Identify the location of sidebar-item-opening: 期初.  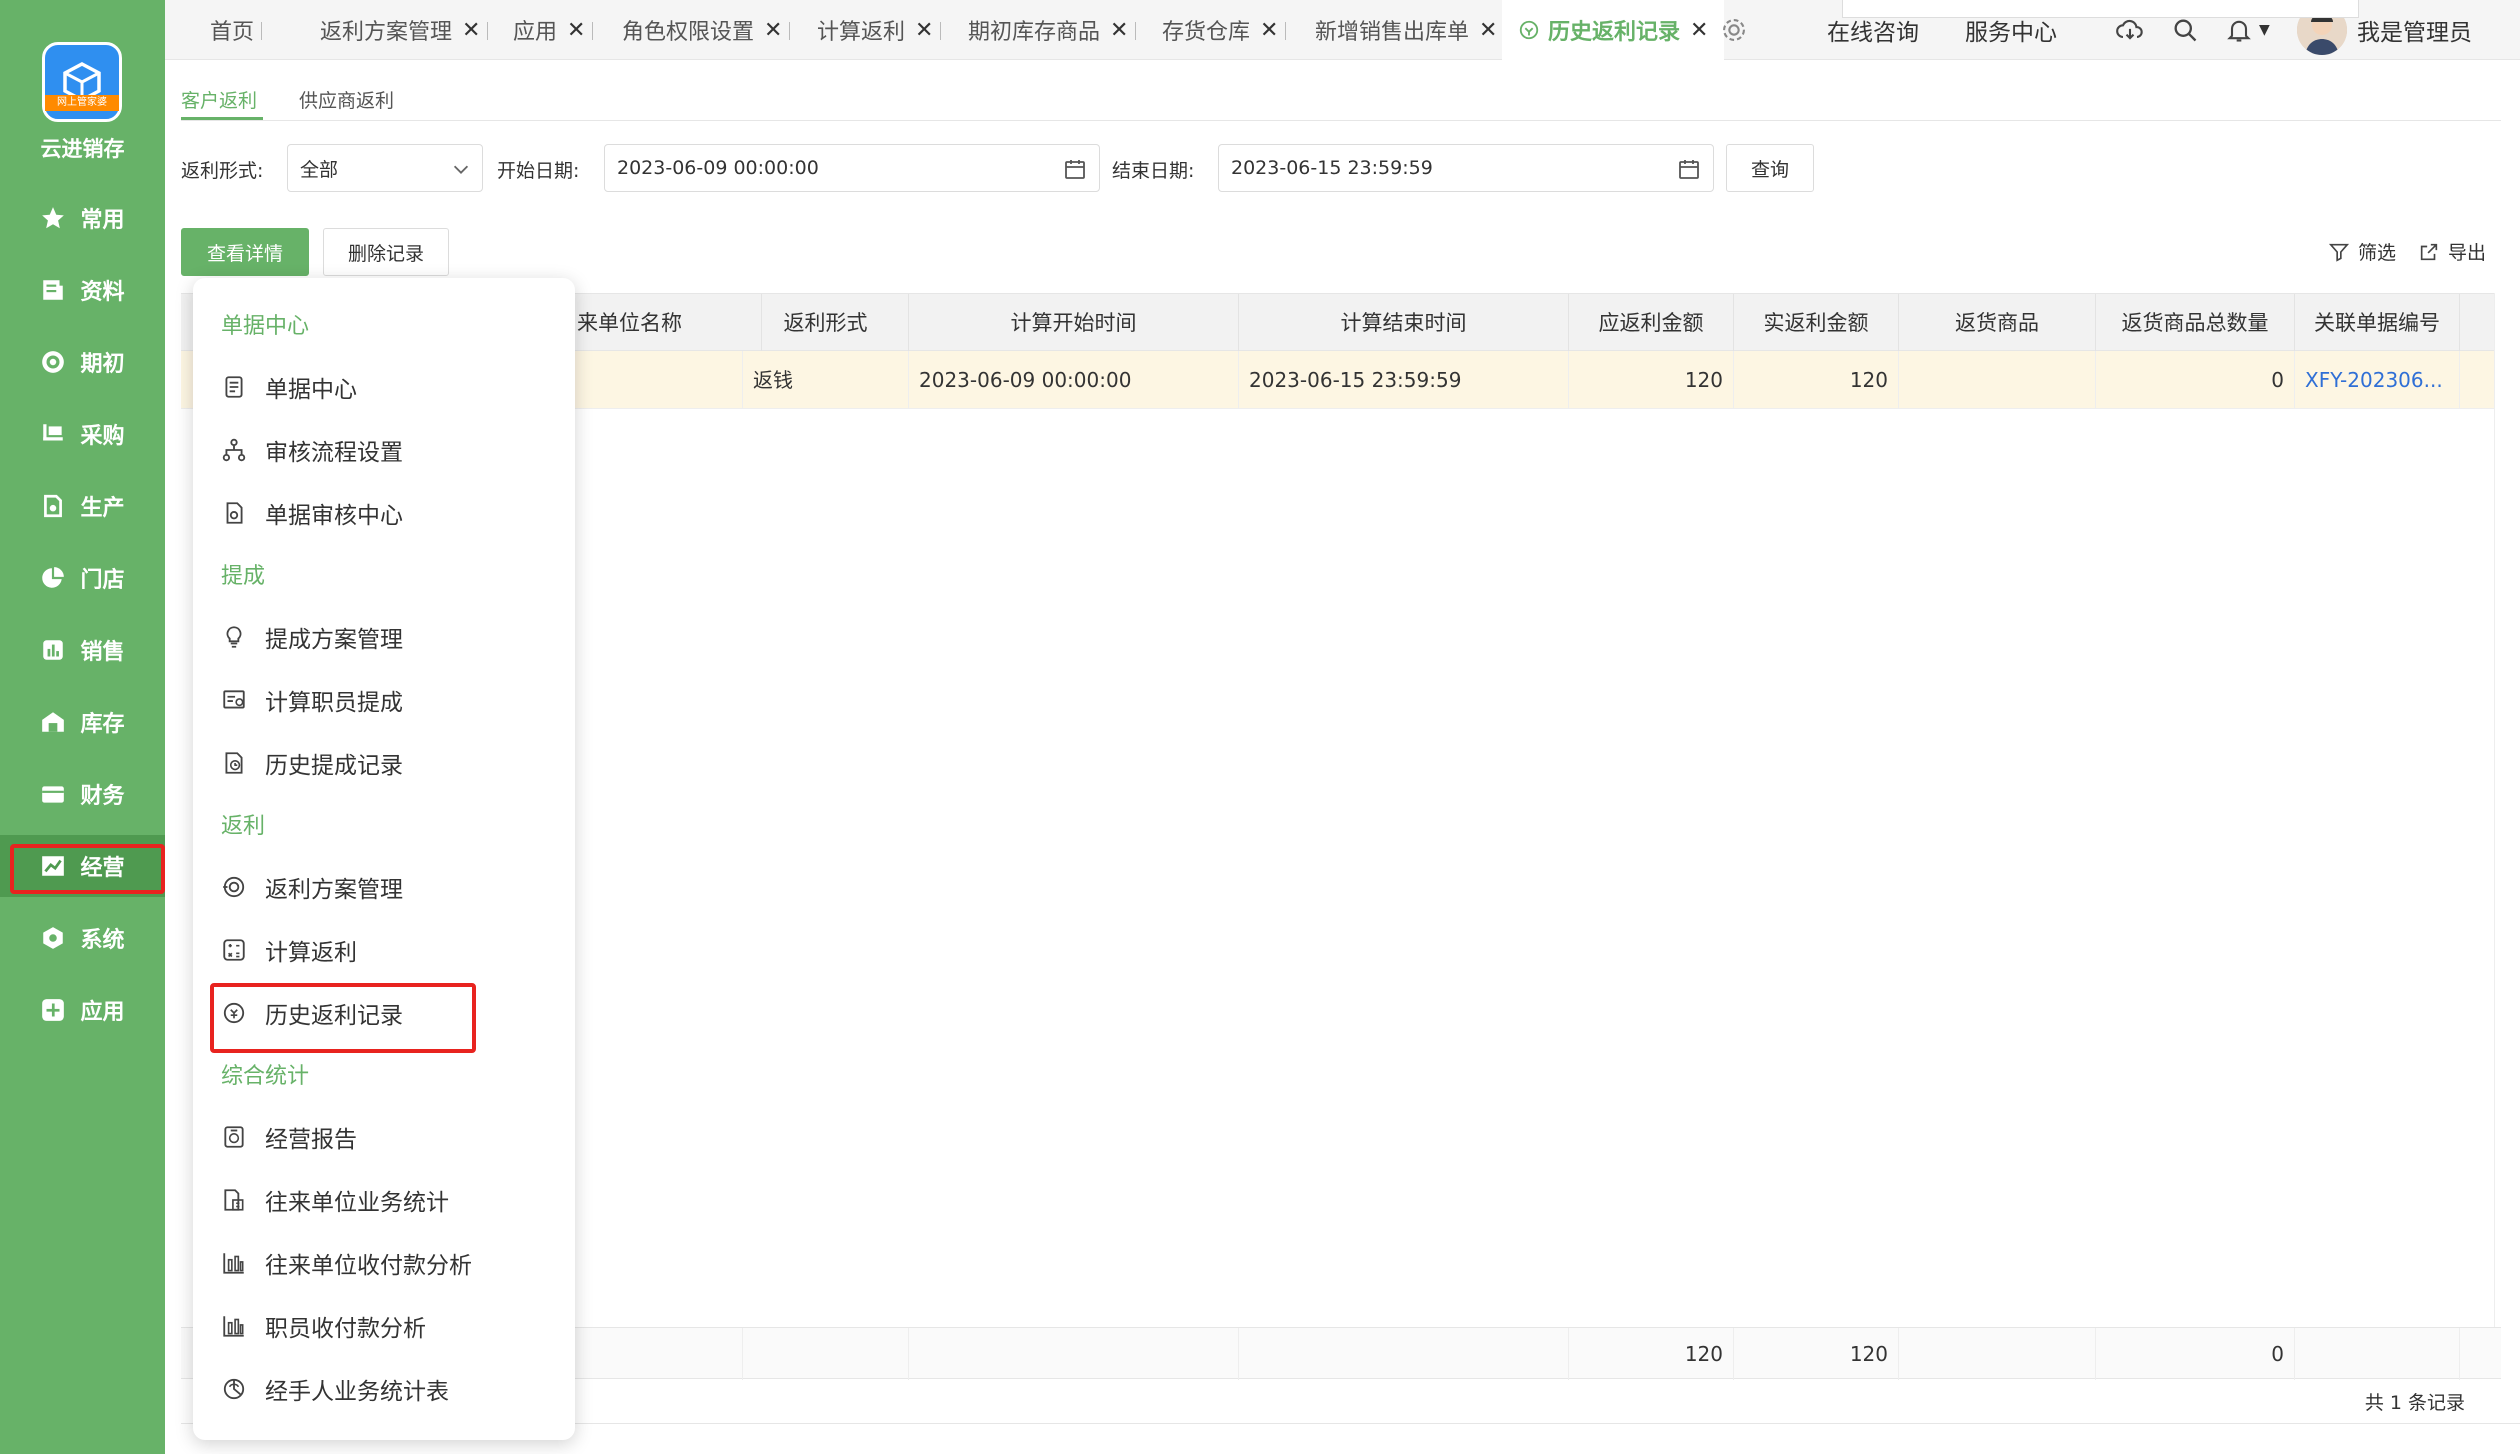
(82, 362).